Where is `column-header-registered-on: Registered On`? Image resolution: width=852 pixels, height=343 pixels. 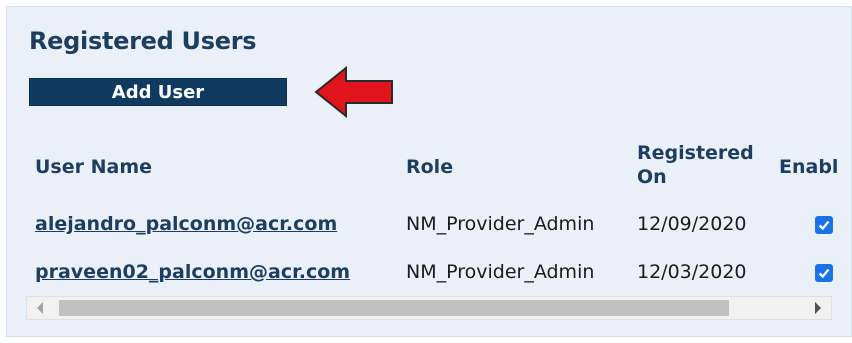 column-header-registered-on: Registered On is located at coordinates (697, 165).